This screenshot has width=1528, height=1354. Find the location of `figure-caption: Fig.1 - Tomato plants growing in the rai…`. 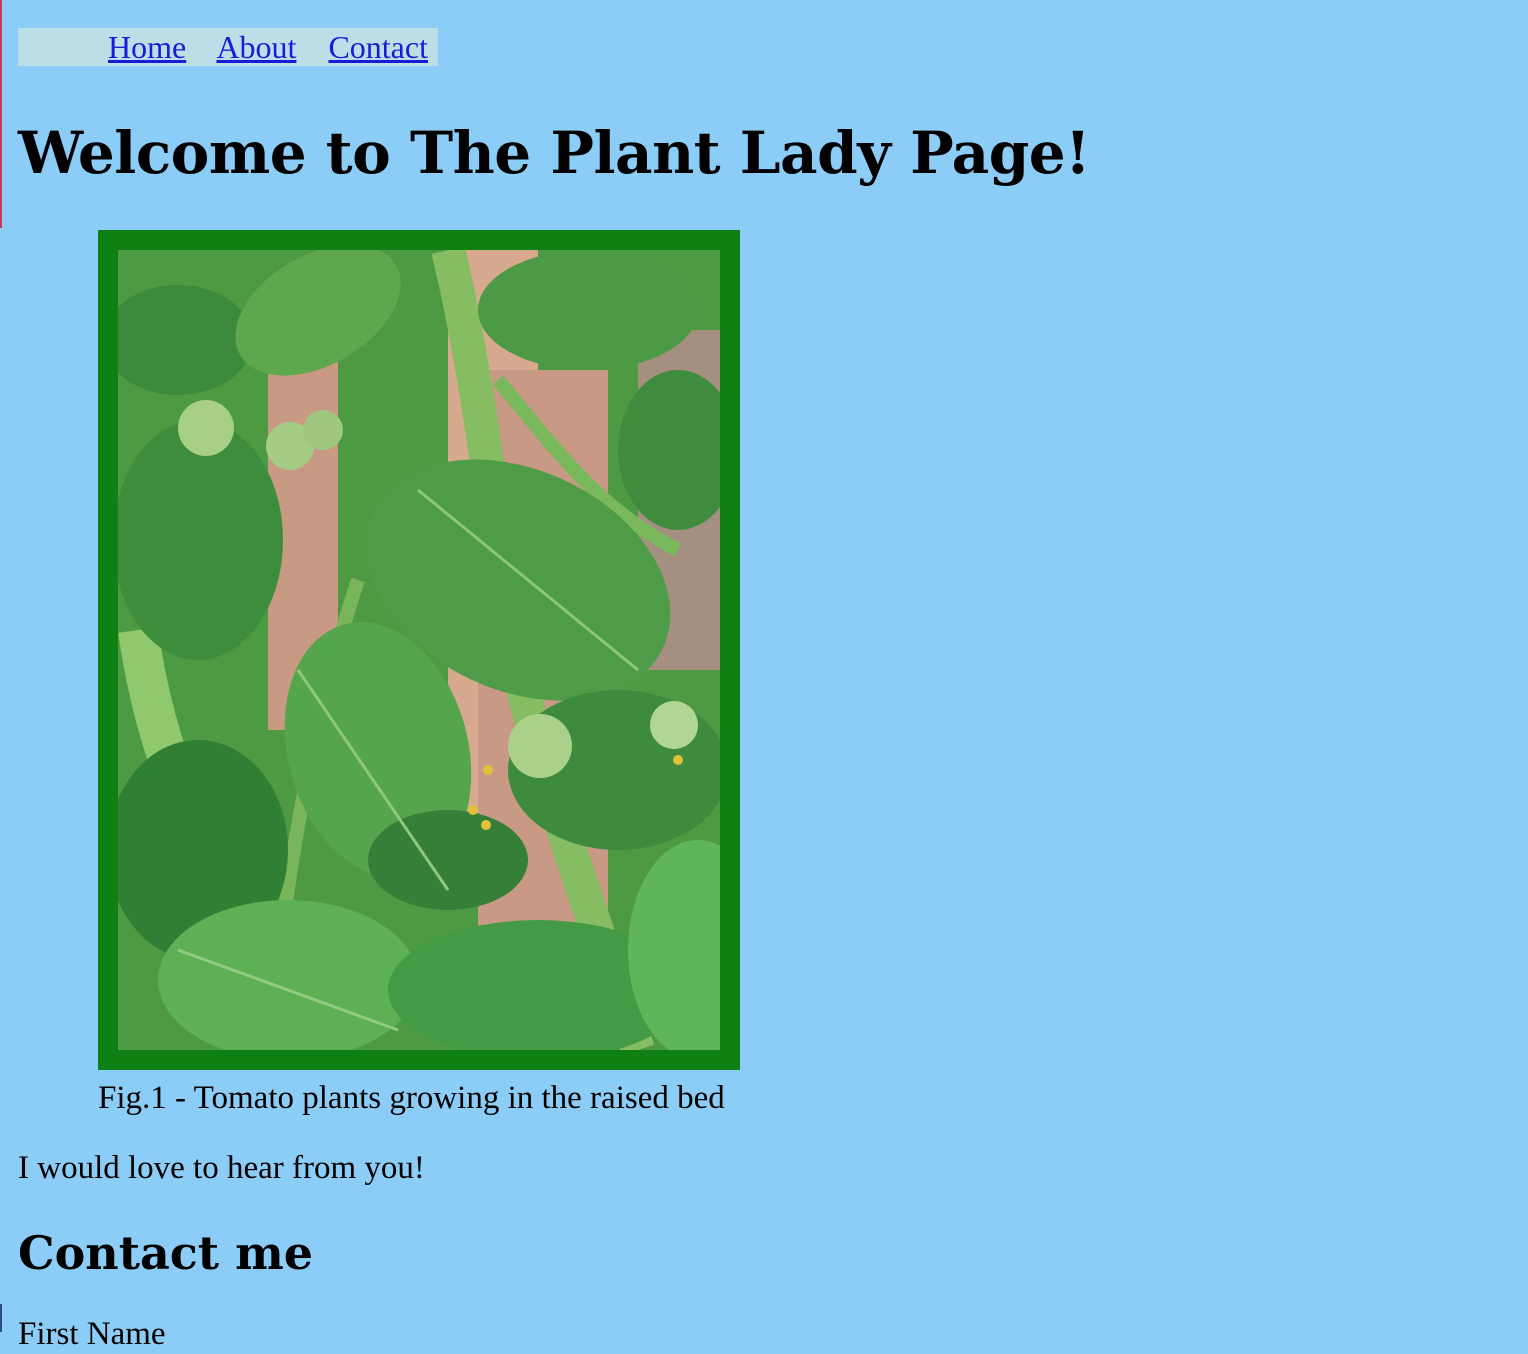

figure-caption: Fig.1 - Tomato plants growing in the rai… is located at coordinates (411, 1098).